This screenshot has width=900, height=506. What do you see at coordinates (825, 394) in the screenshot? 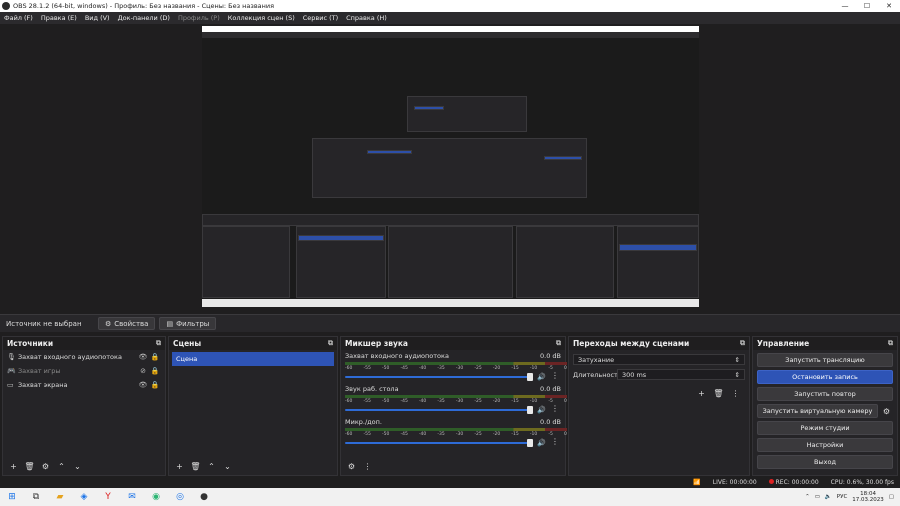
I see `start-replay-button: Запустить повтор` at bounding box center [825, 394].